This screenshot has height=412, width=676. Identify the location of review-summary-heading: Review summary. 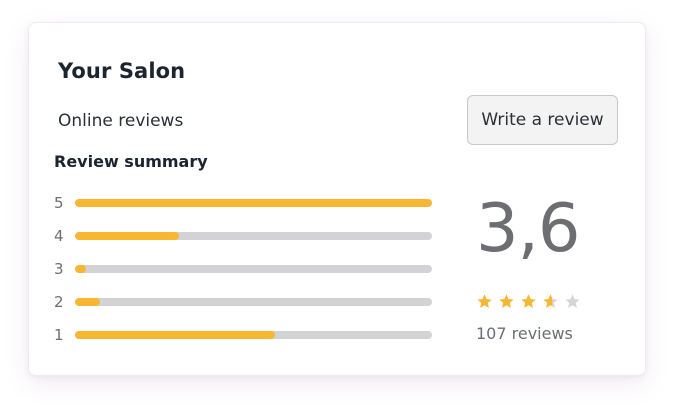
(131, 161).